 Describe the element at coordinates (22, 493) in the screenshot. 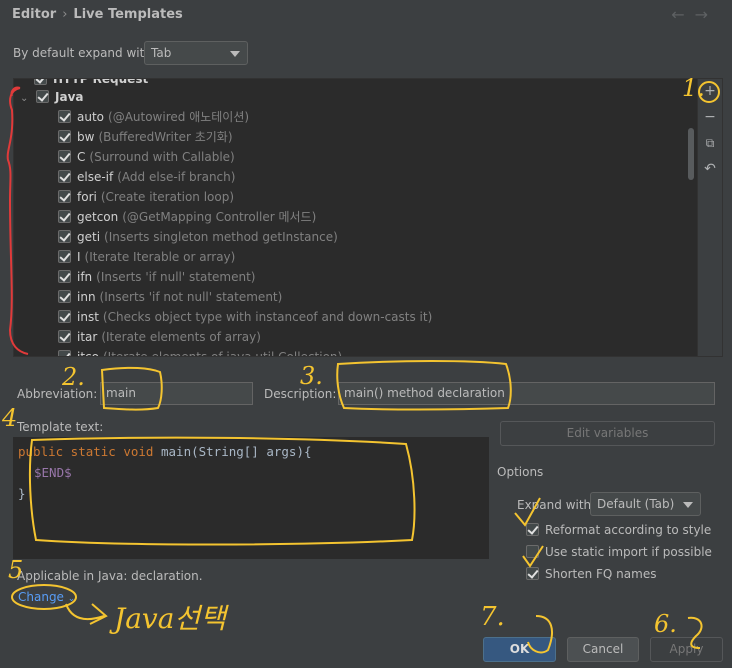

I see `code-brace: }` at that location.